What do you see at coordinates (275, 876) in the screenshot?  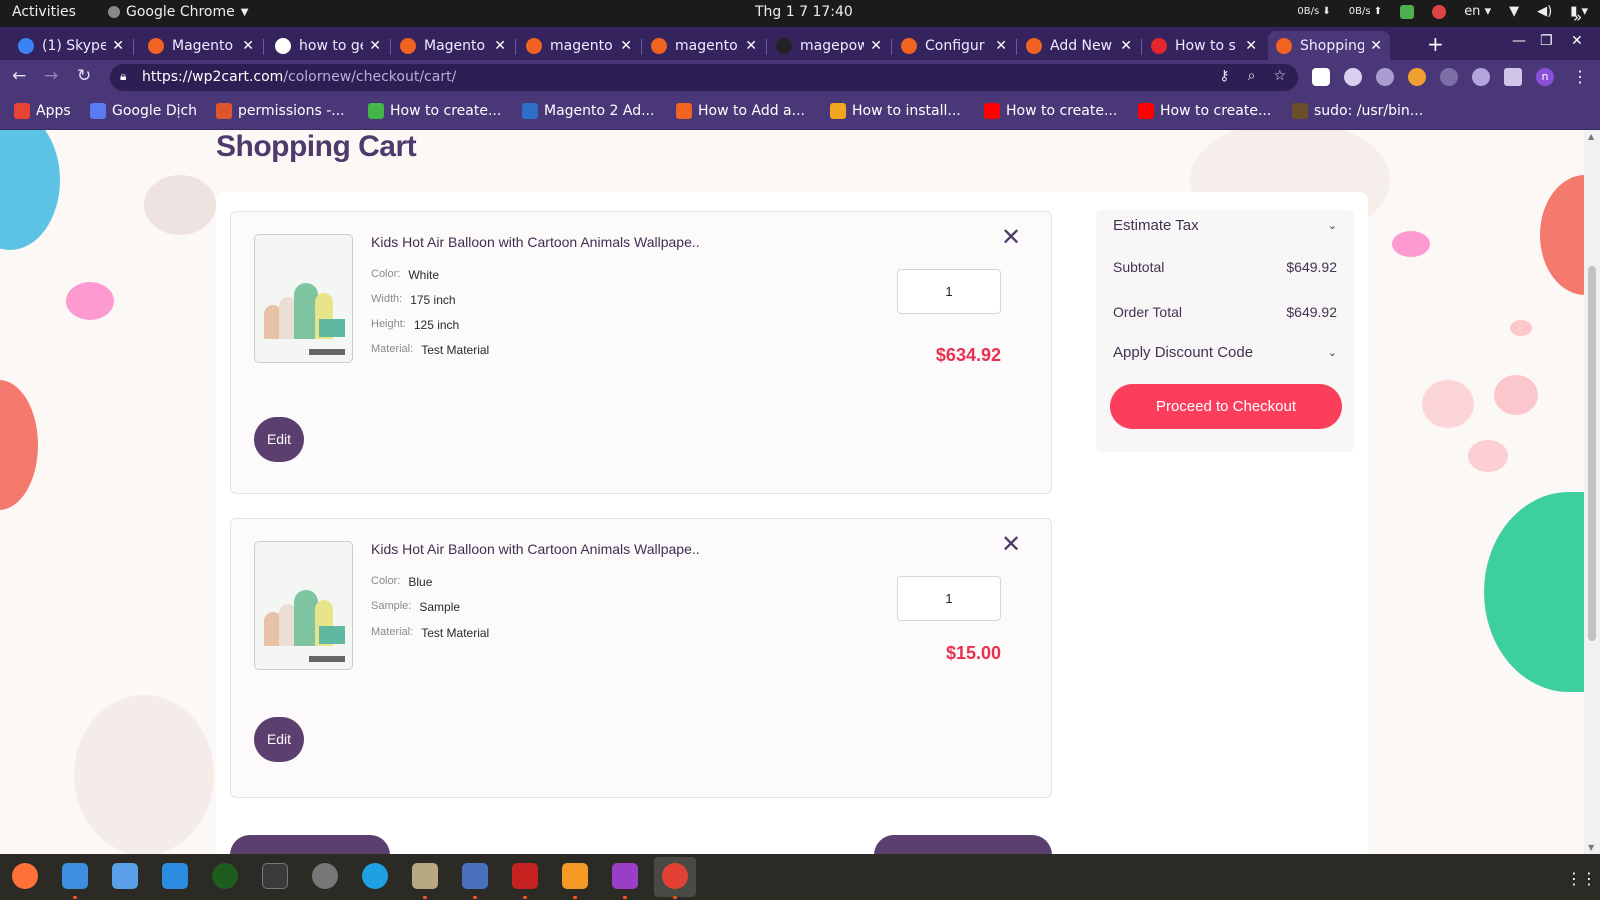 I see `terminal-icon` at bounding box center [275, 876].